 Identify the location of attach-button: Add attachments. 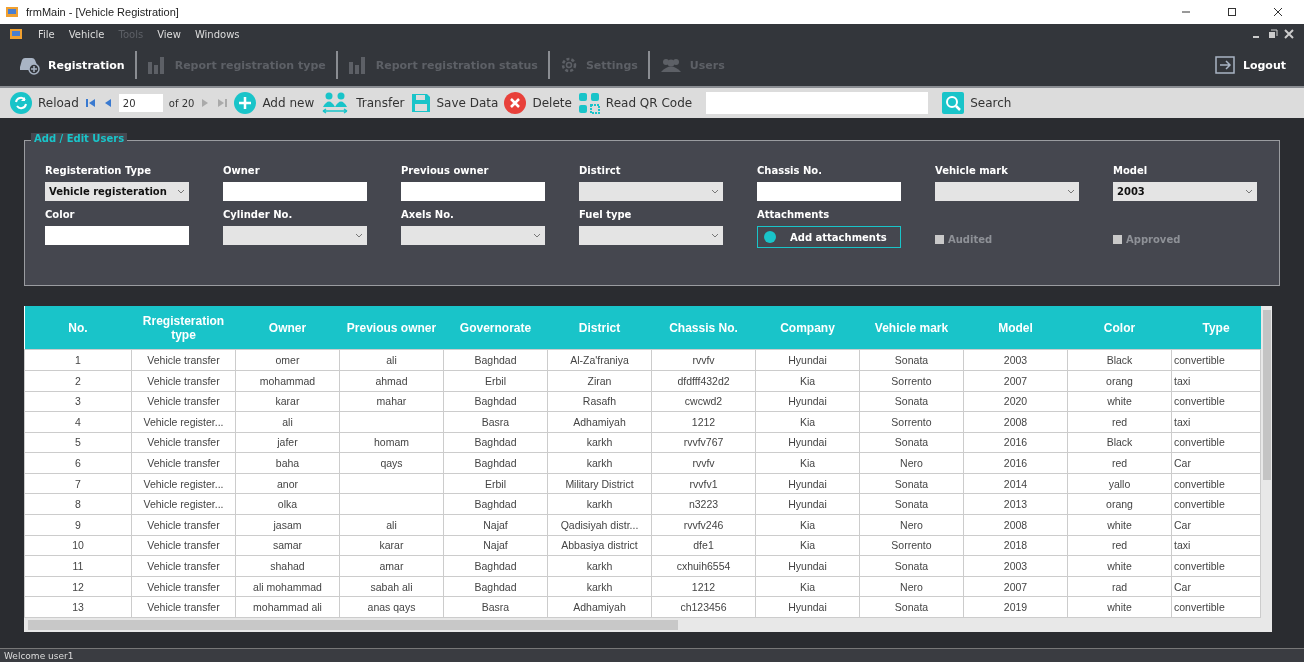
(829, 237).